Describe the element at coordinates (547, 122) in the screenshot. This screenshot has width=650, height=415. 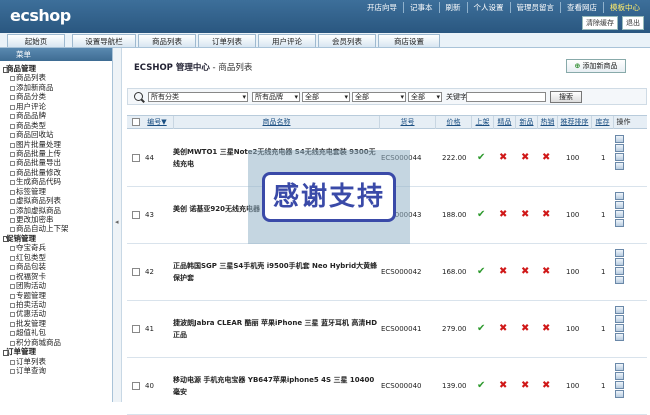
I see `header-hot: 热销` at that location.